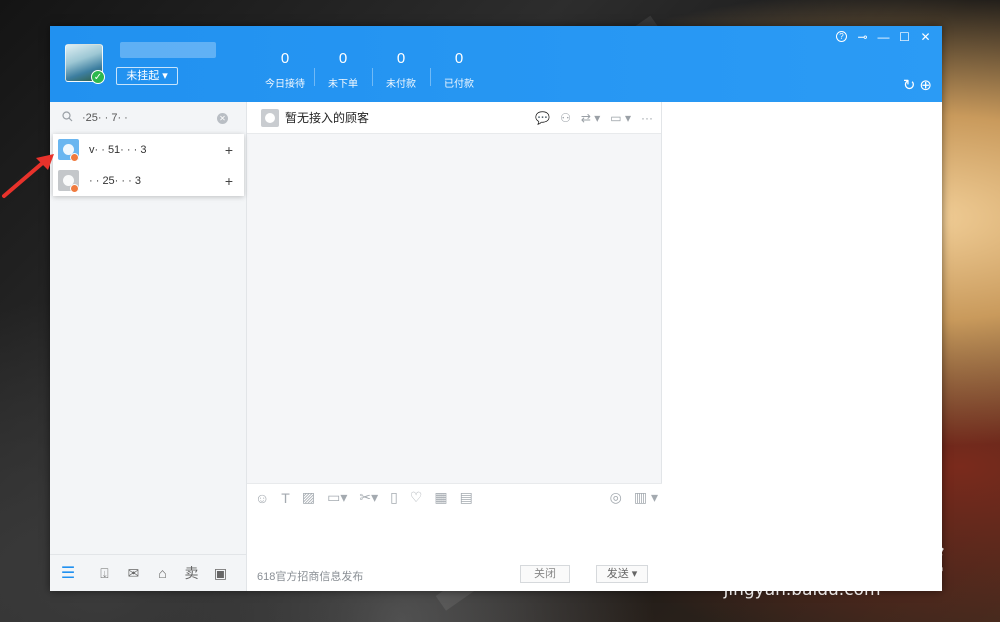  What do you see at coordinates (925, 86) in the screenshot?
I see `add-circle-icon: ⊕` at bounding box center [925, 86].